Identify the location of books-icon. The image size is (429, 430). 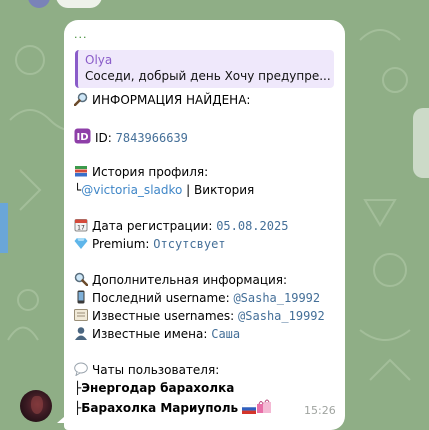
(81, 171).